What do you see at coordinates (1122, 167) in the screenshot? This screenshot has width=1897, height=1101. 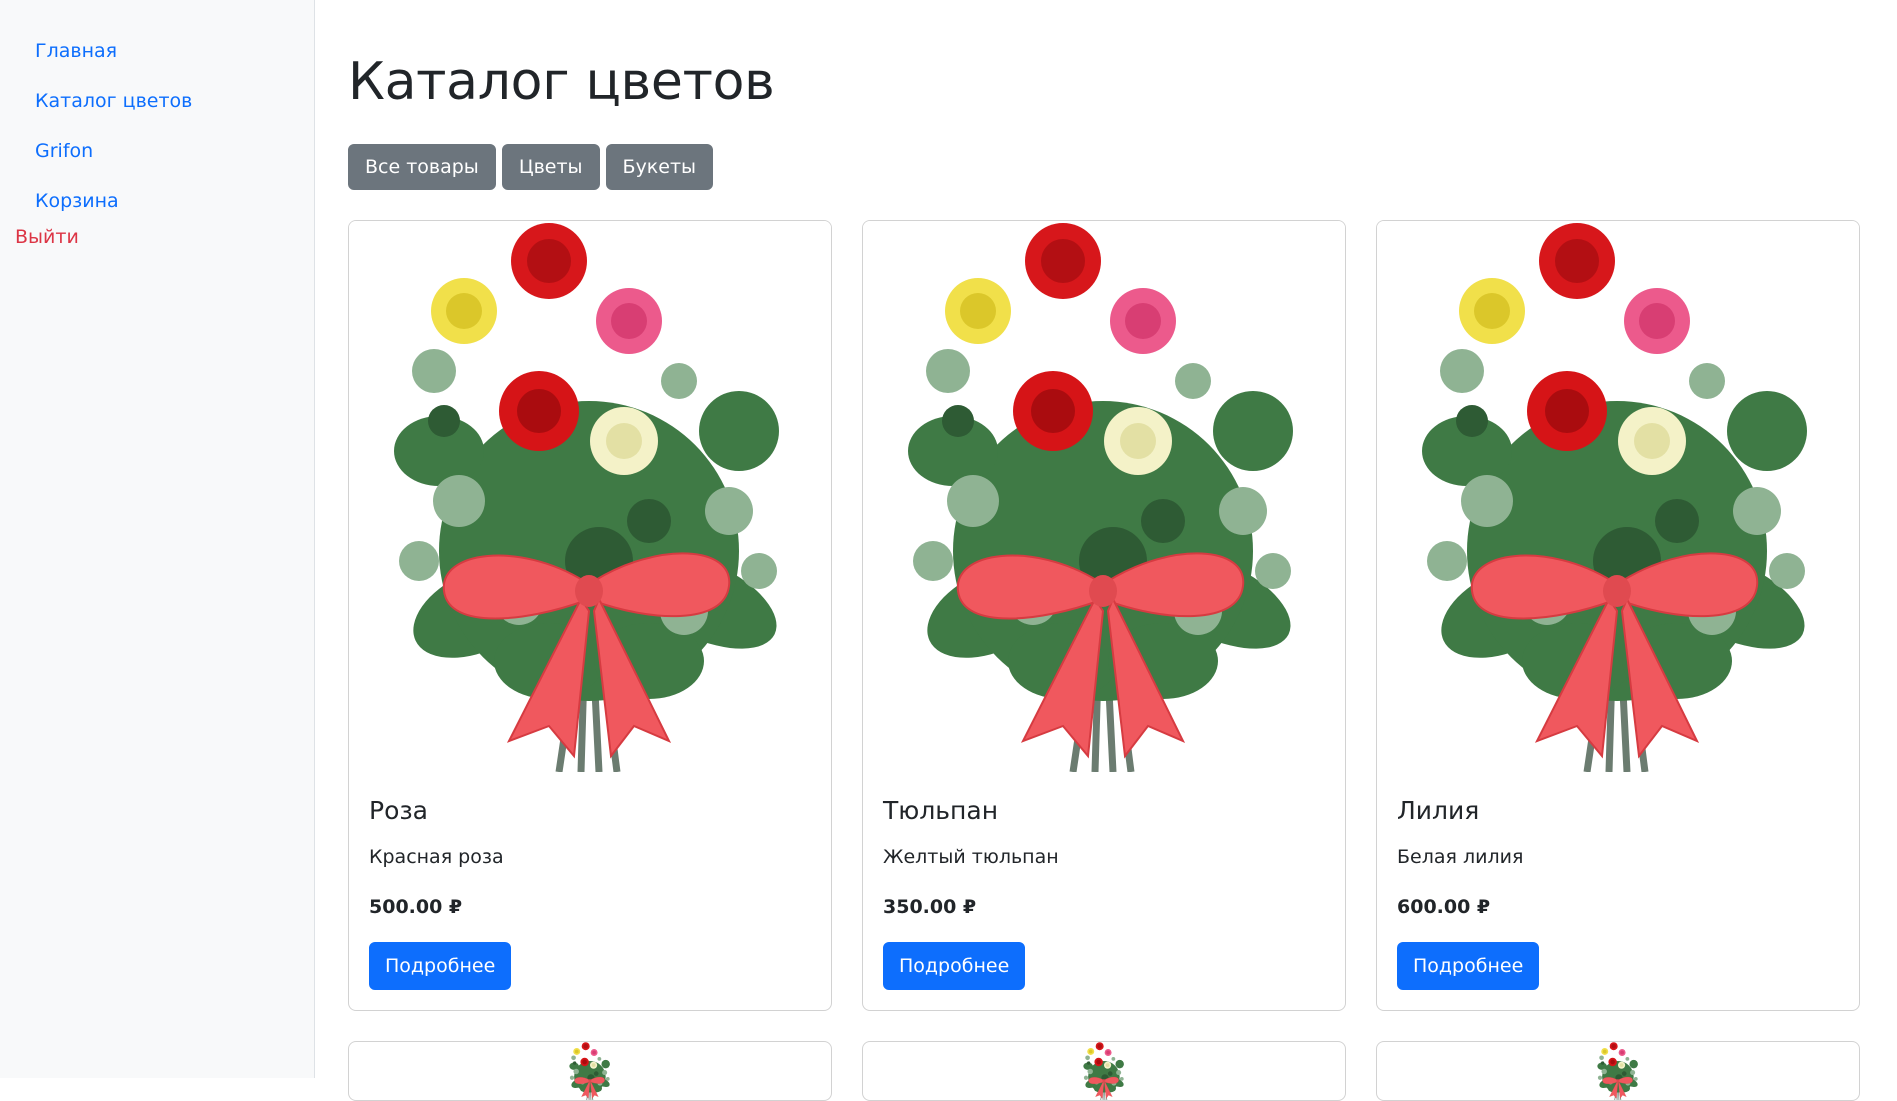 I see `category-filter-group: Все товары Цветы Букеты` at bounding box center [1122, 167].